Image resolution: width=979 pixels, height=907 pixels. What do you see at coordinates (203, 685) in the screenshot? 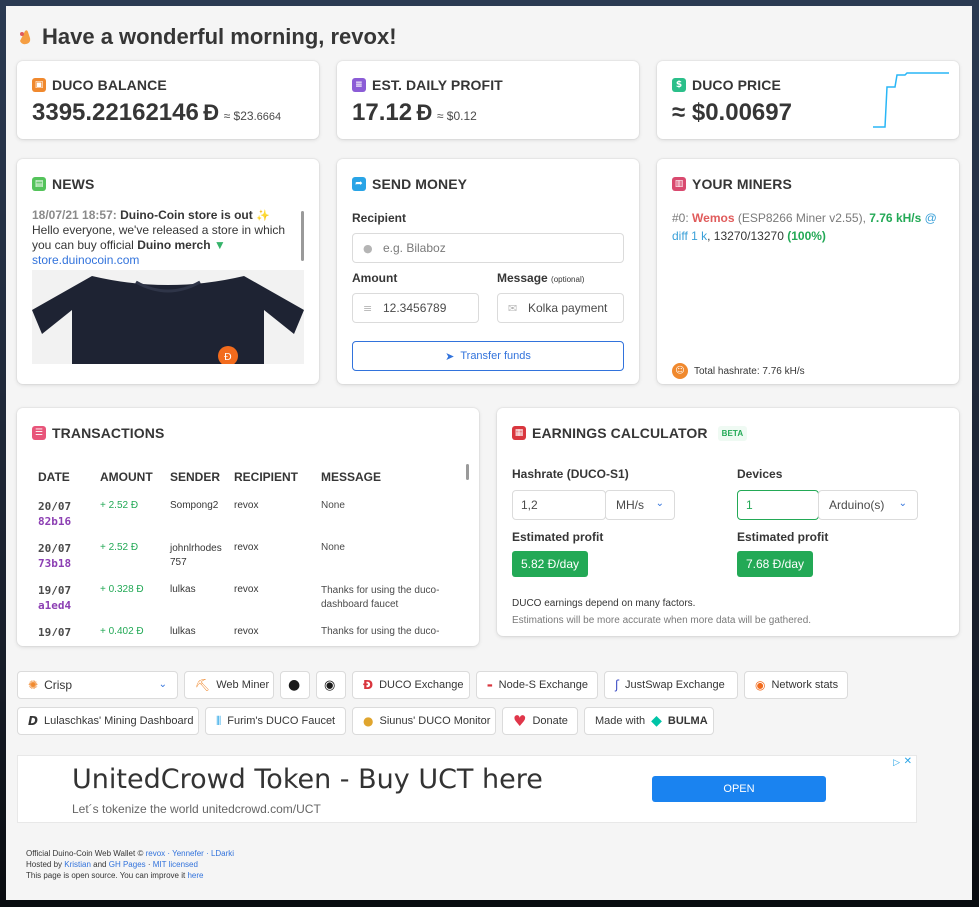
I see `web-miner-icon: ⛏` at bounding box center [203, 685].